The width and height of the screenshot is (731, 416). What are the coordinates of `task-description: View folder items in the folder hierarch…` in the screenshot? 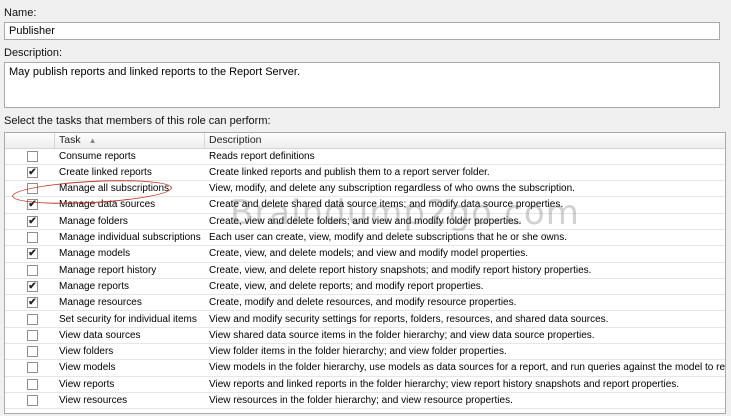 It's located at (358, 352).